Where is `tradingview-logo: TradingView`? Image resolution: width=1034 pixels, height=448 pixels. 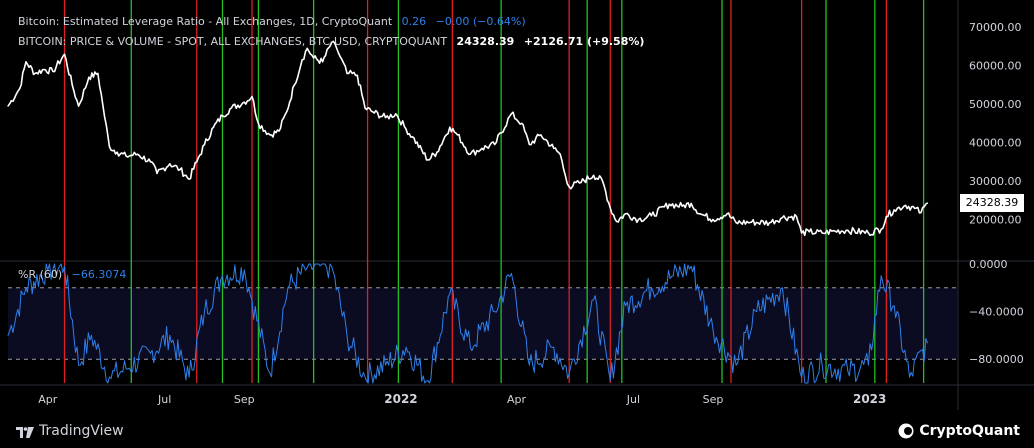 tradingview-logo: TradingView is located at coordinates (70, 431).